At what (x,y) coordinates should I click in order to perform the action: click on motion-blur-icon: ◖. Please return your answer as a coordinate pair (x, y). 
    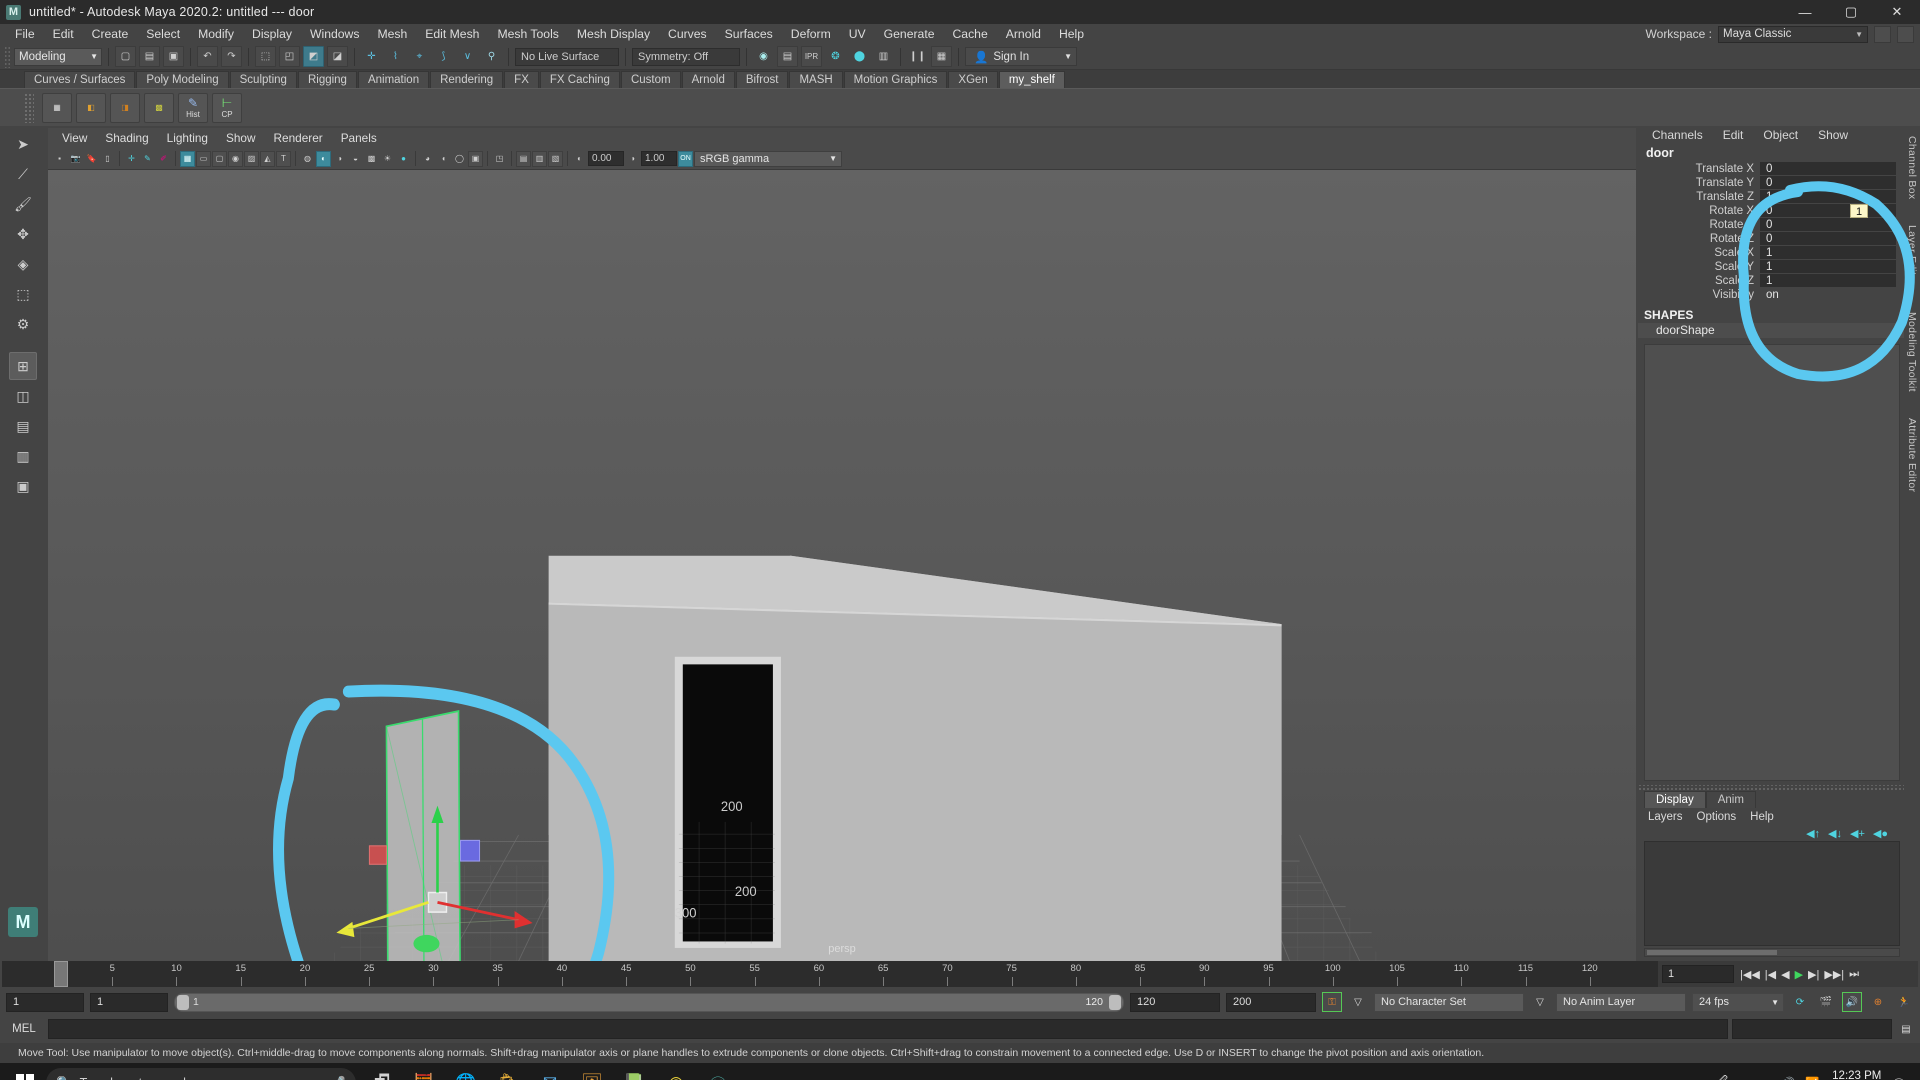
    Looking at the image, I should click on (443, 159).